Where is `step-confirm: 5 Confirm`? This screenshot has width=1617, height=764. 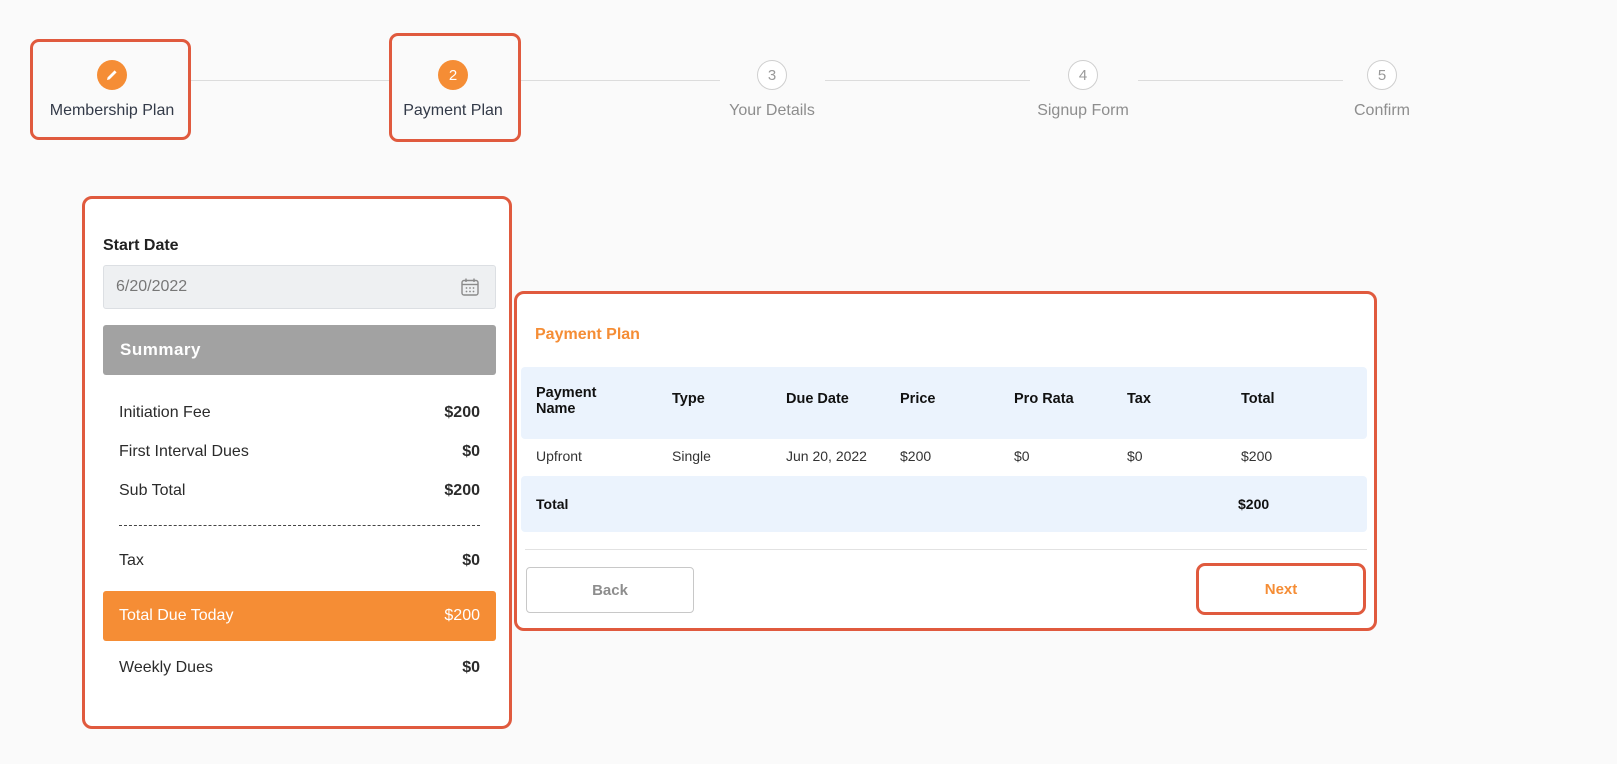
step-confirm: 5 Confirm is located at coordinates (1382, 90).